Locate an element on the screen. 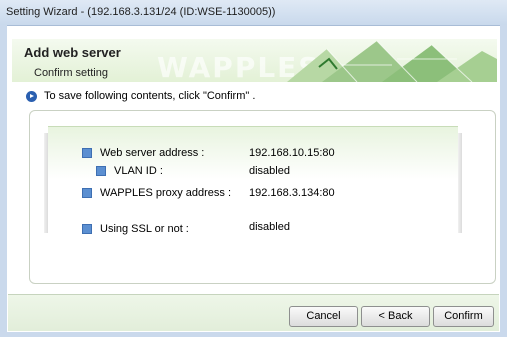  window-border-left is located at coordinates (3, 181).